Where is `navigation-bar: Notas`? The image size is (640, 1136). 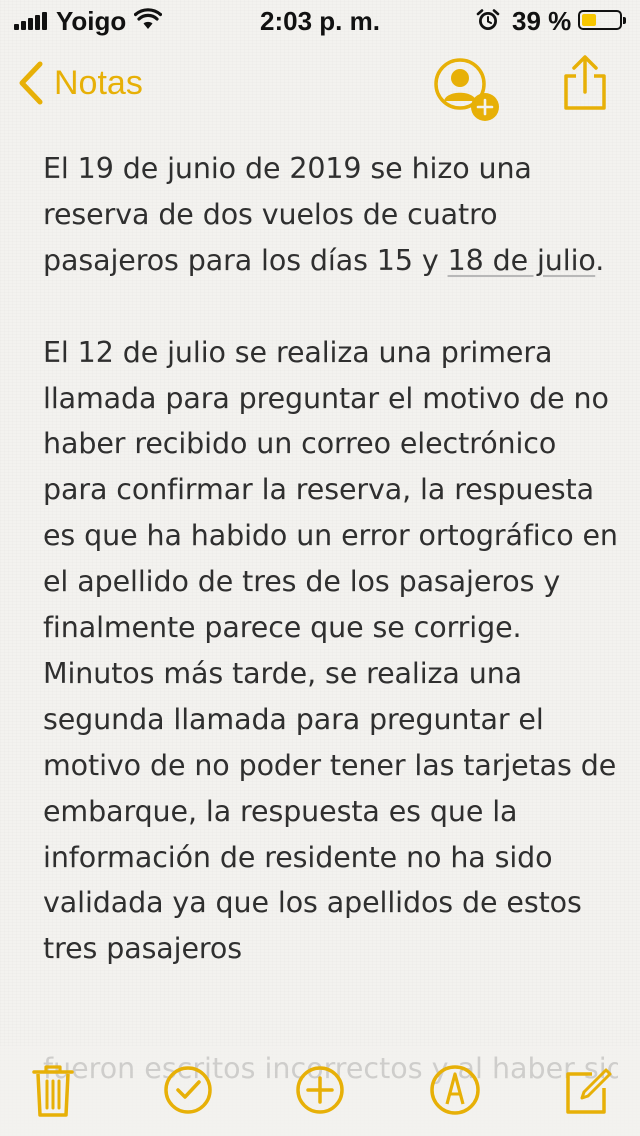
navigation-bar: Notas is located at coordinates (320, 84).